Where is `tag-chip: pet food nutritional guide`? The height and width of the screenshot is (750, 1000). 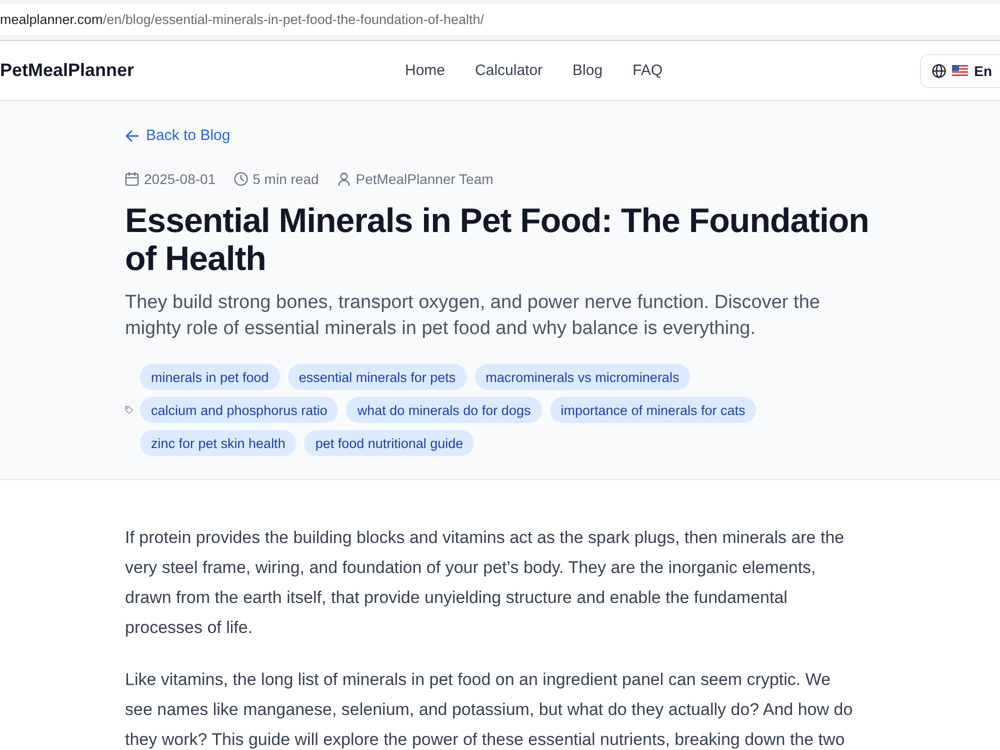
tag-chip: pet food nutritional guide is located at coordinates (389, 443).